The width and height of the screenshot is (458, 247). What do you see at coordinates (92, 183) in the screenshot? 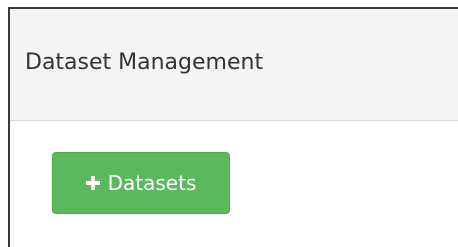
I see `plus-icon` at bounding box center [92, 183].